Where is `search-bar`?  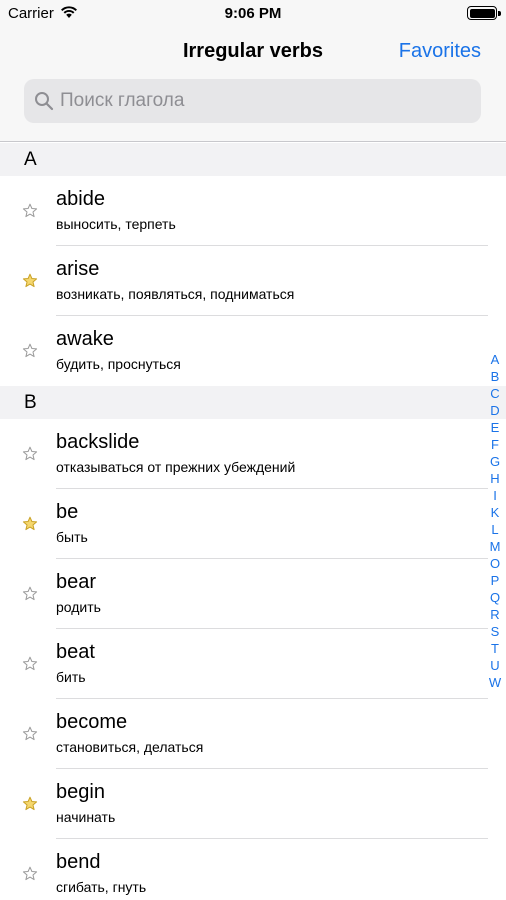 search-bar is located at coordinates (252, 101).